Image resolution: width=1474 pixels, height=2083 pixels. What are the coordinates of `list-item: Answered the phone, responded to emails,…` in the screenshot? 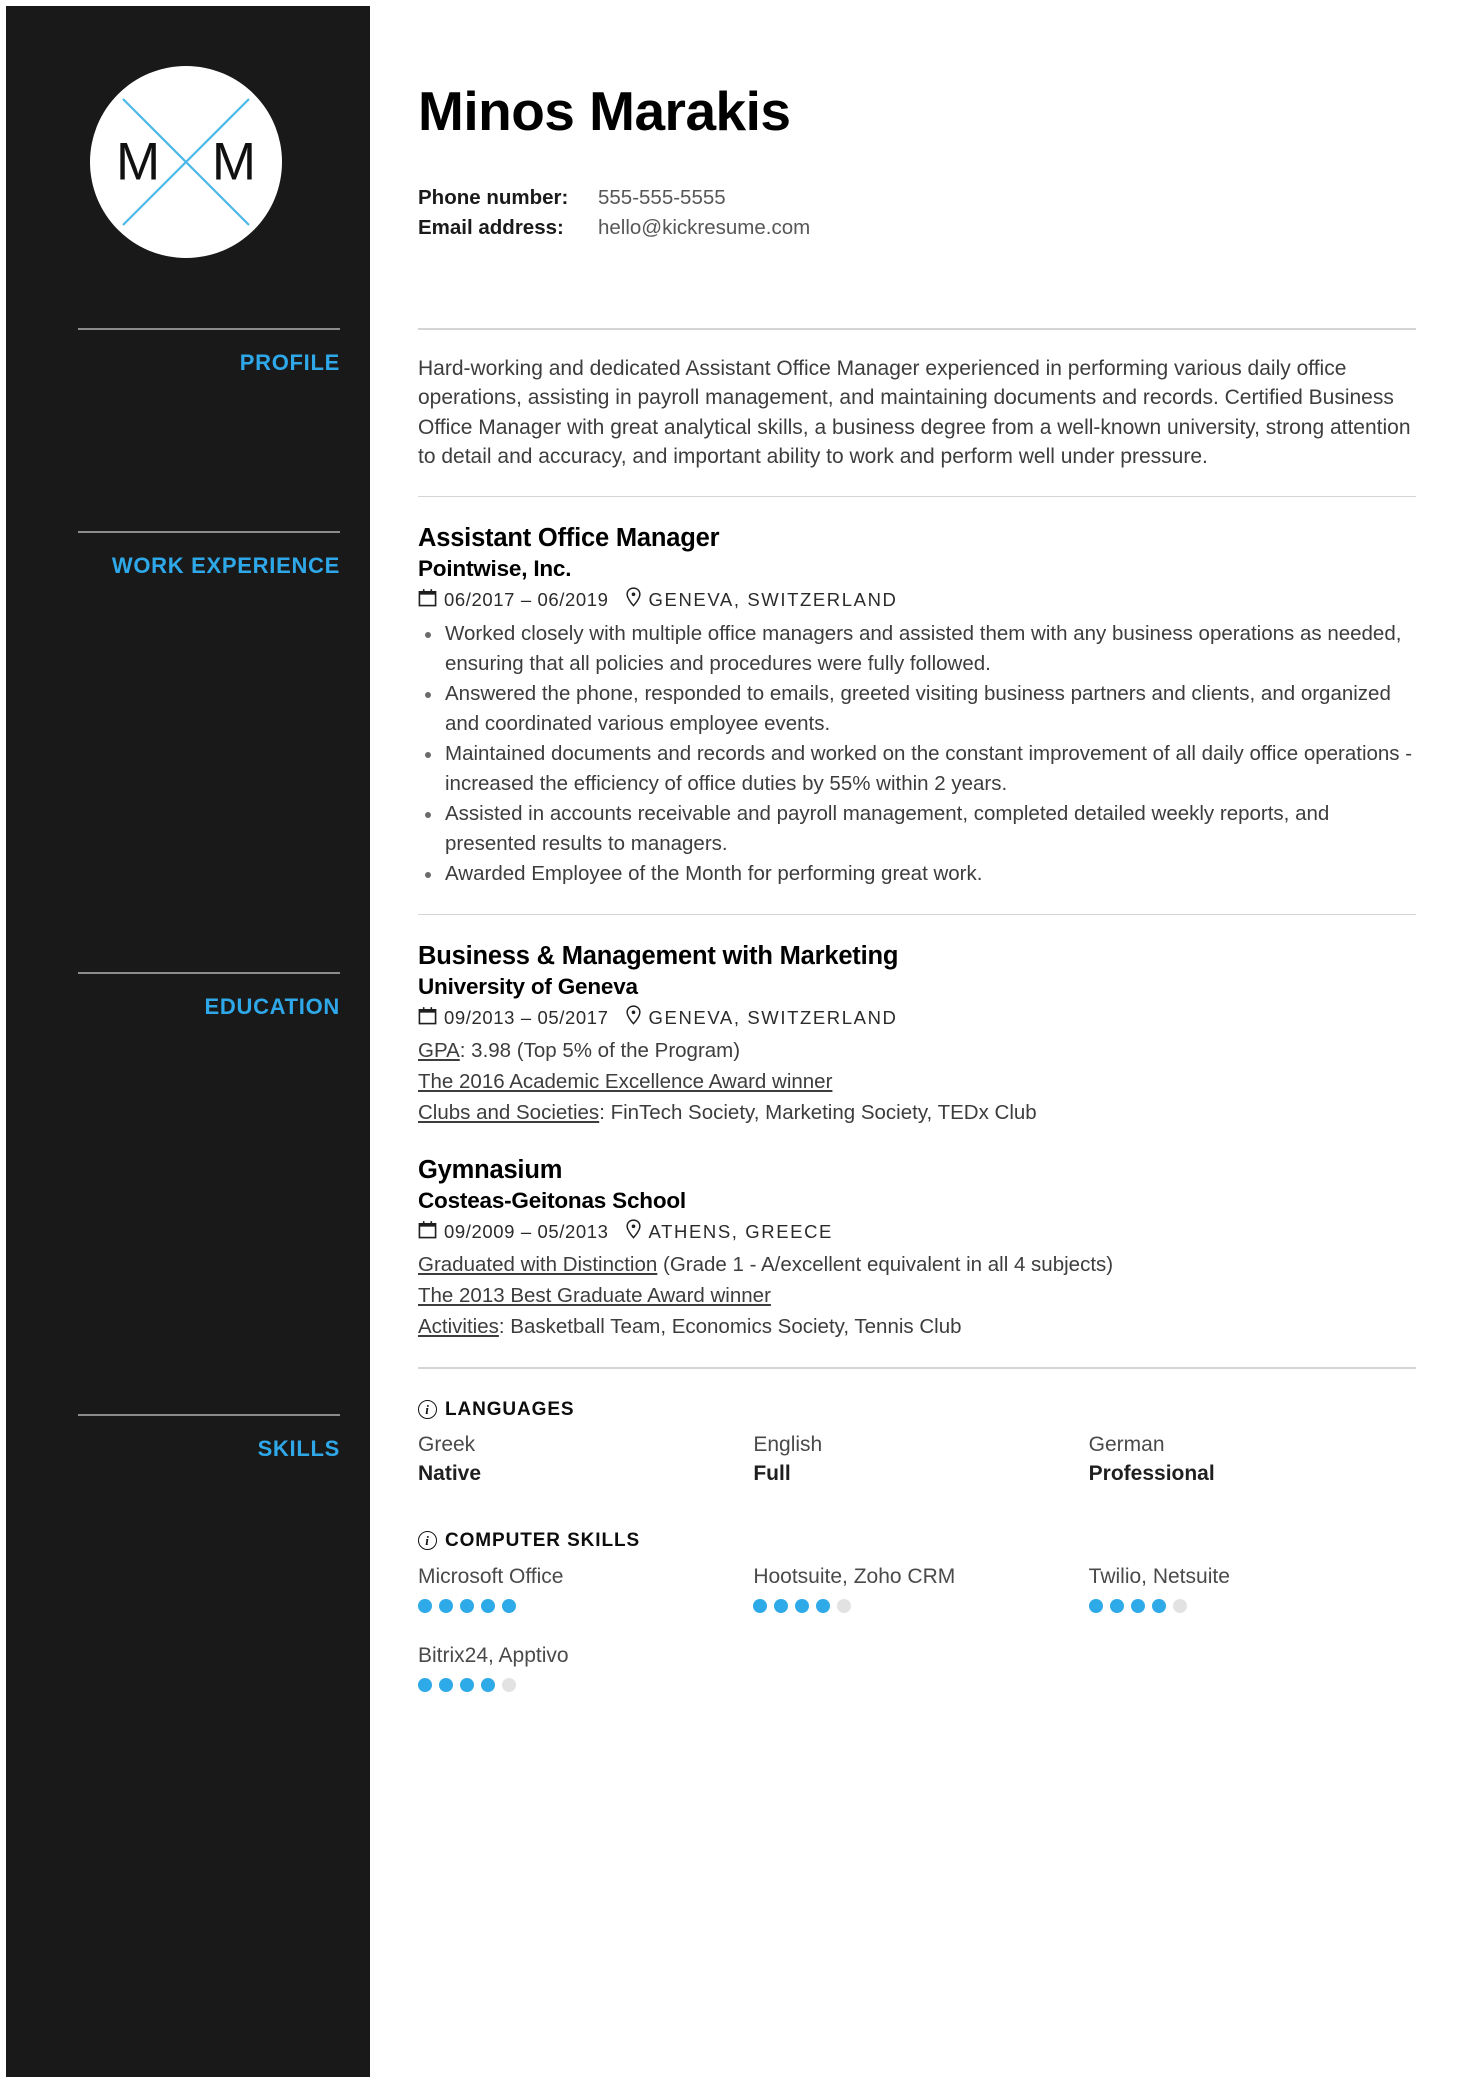 It's located at (917, 708).